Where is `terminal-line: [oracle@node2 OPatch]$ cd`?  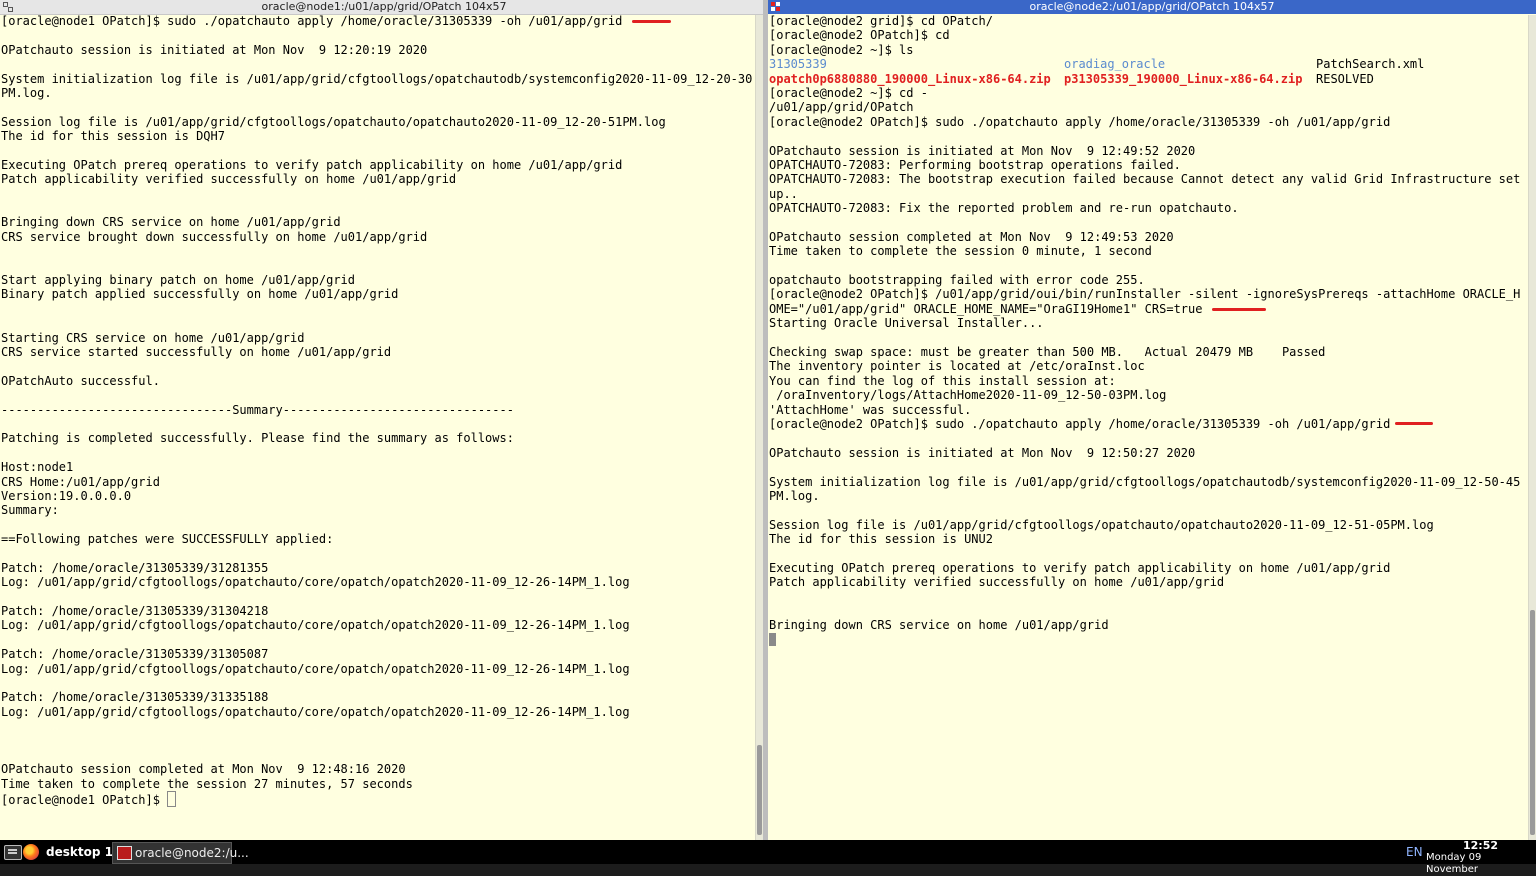 terminal-line: [oracle@node2 OPatch]$ cd is located at coordinates (859, 35).